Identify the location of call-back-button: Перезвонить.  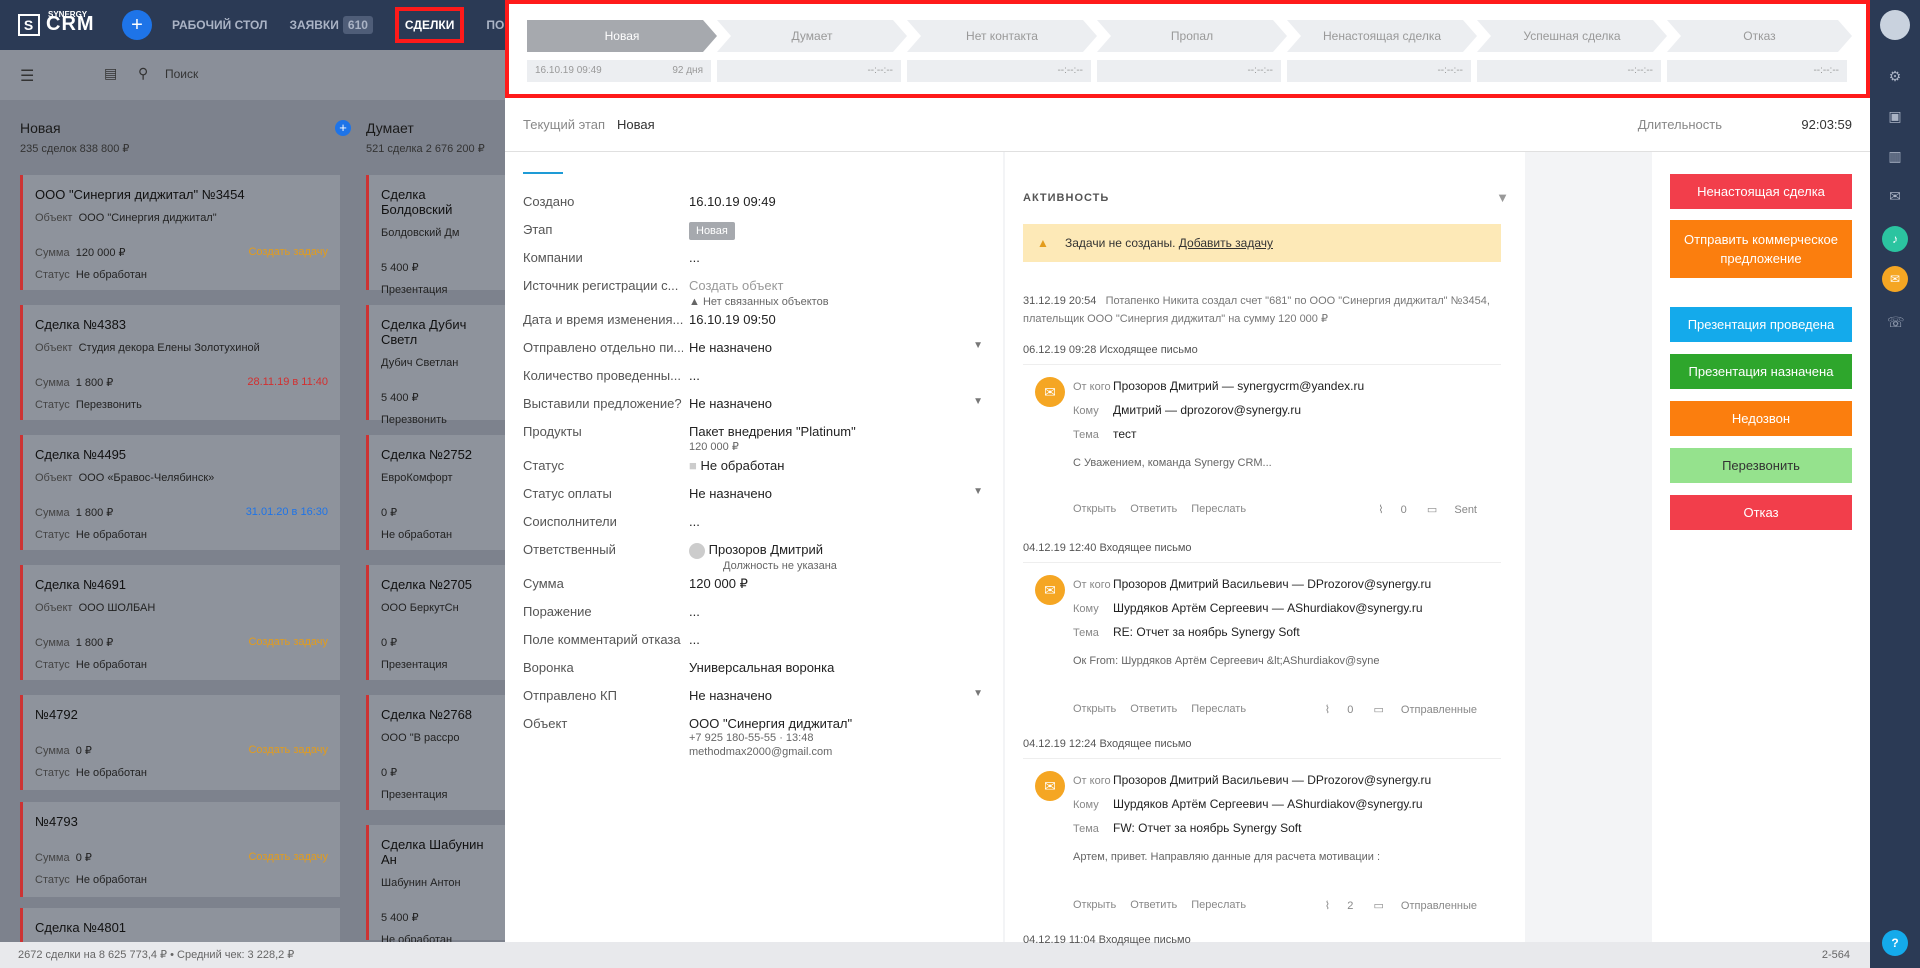
(1761, 465).